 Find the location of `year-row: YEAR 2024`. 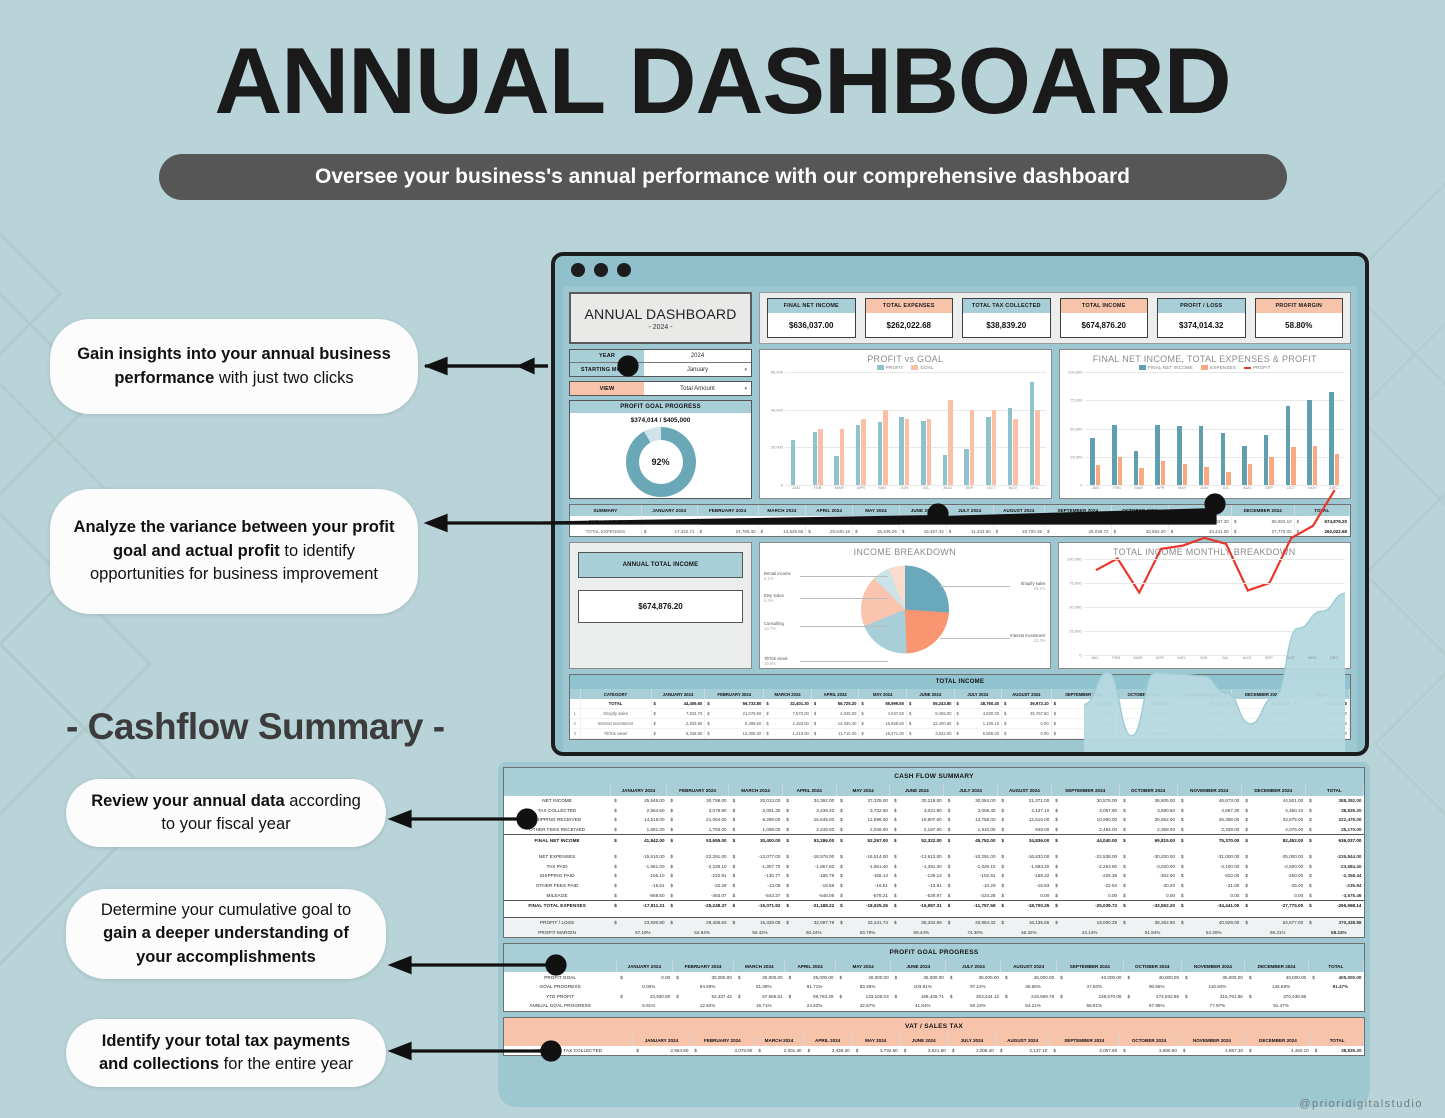

year-row: YEAR 2024 is located at coordinates (660, 356).